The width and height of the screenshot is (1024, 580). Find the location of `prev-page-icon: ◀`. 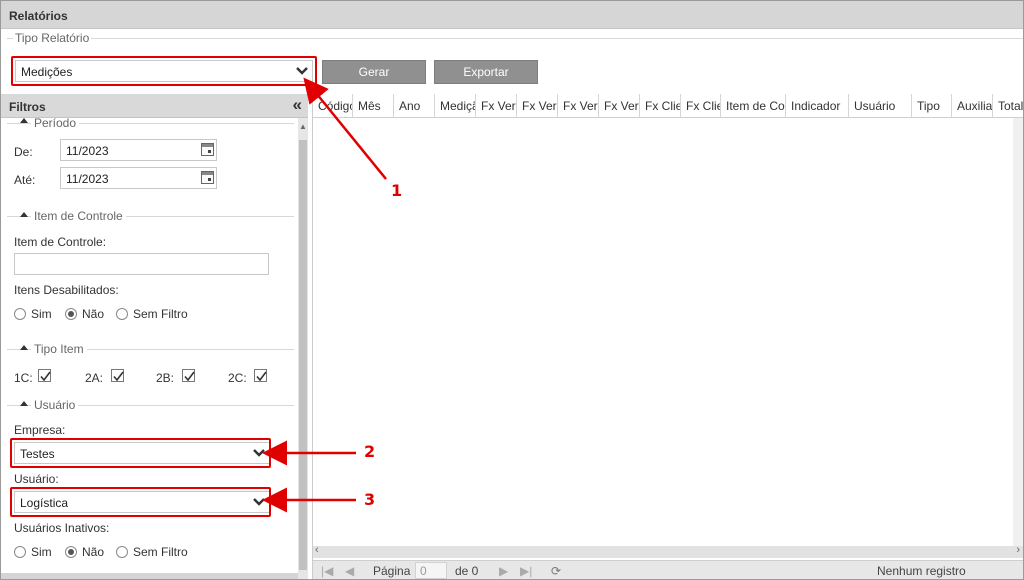

prev-page-icon: ◀ is located at coordinates (349, 571).